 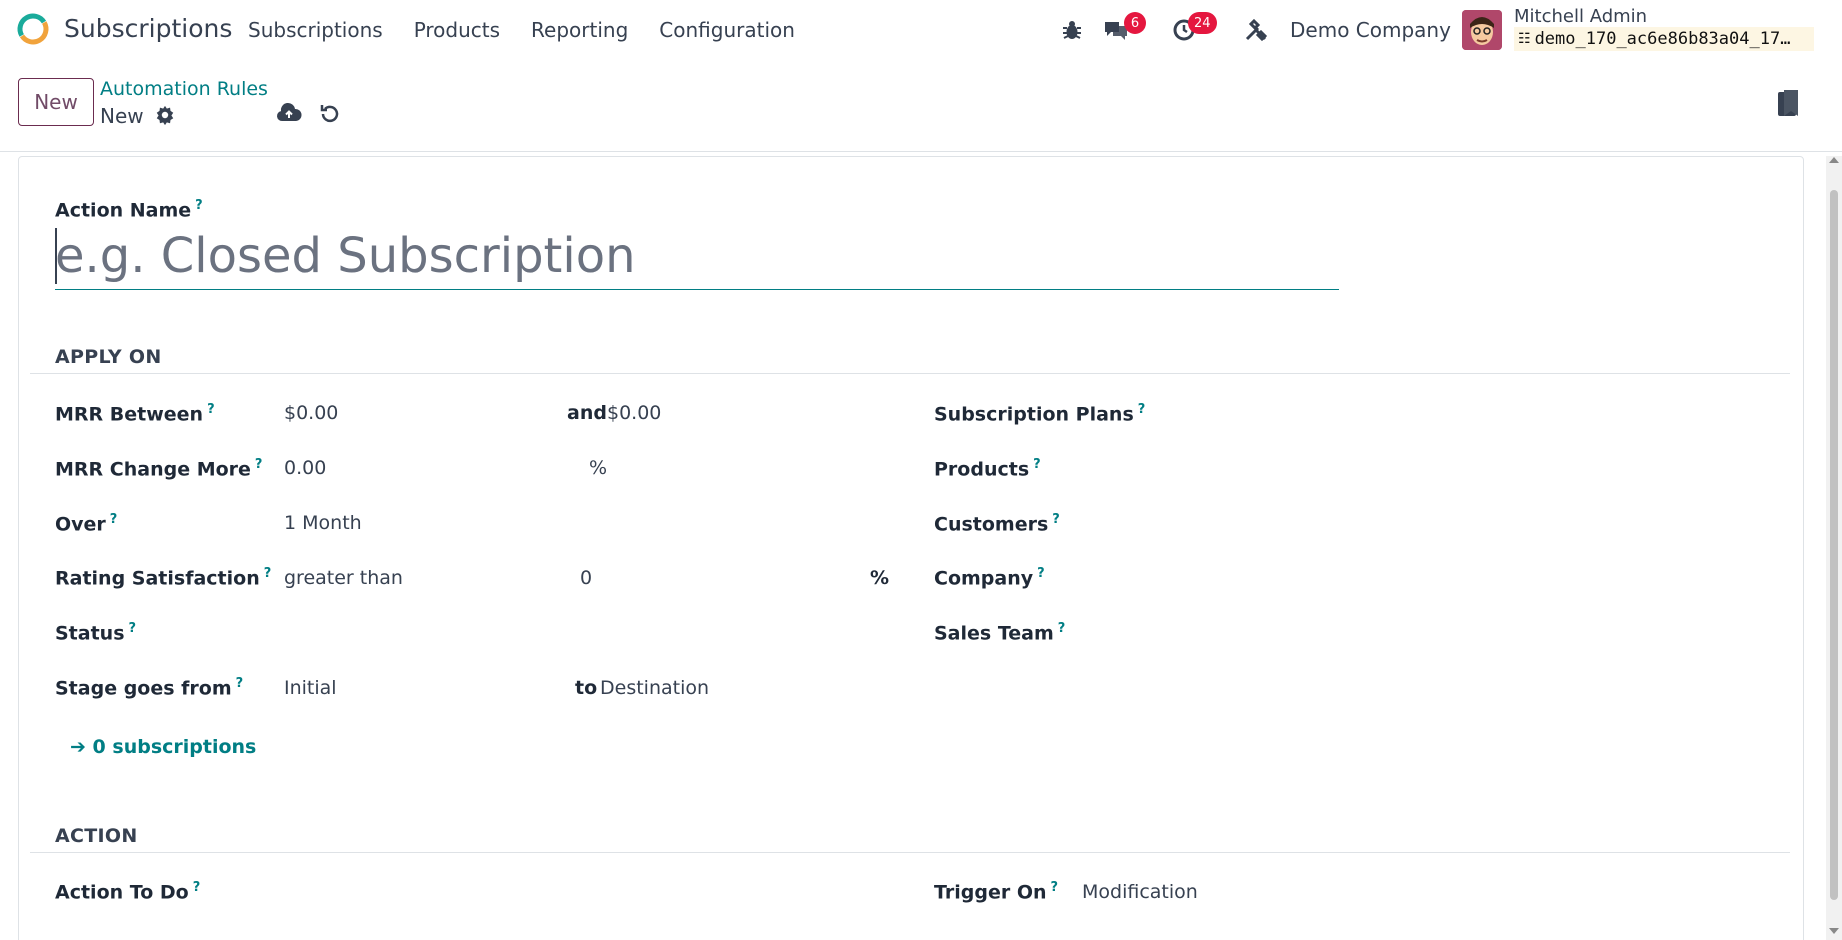 What do you see at coordinates (86, 524) in the screenshot?
I see `over-label: Over?` at bounding box center [86, 524].